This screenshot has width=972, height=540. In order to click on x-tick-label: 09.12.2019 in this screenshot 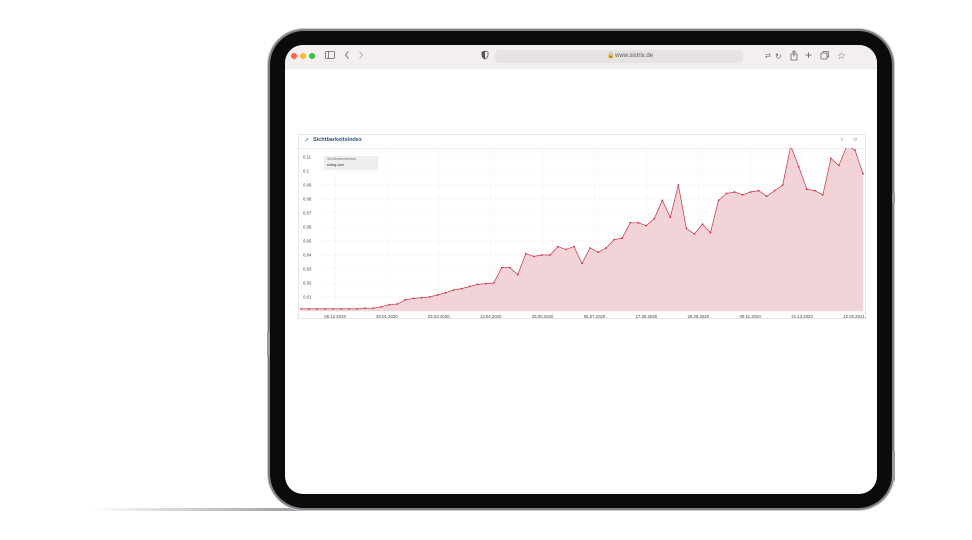, I will do `click(335, 316)`.